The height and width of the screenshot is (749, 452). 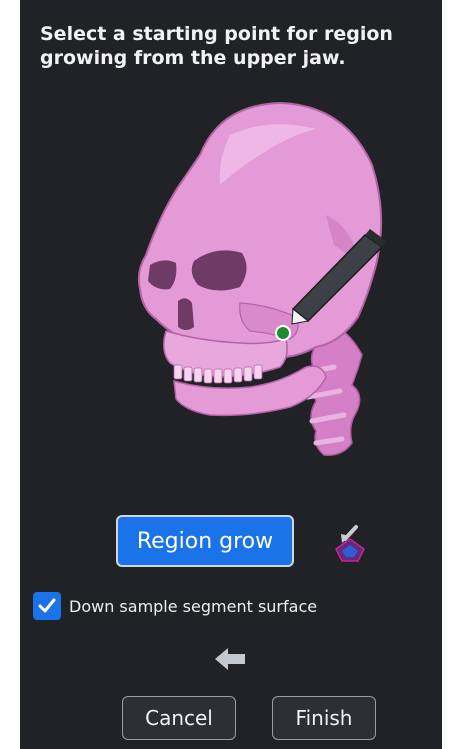 I want to click on cancel-button: Cancel, so click(x=179, y=718).